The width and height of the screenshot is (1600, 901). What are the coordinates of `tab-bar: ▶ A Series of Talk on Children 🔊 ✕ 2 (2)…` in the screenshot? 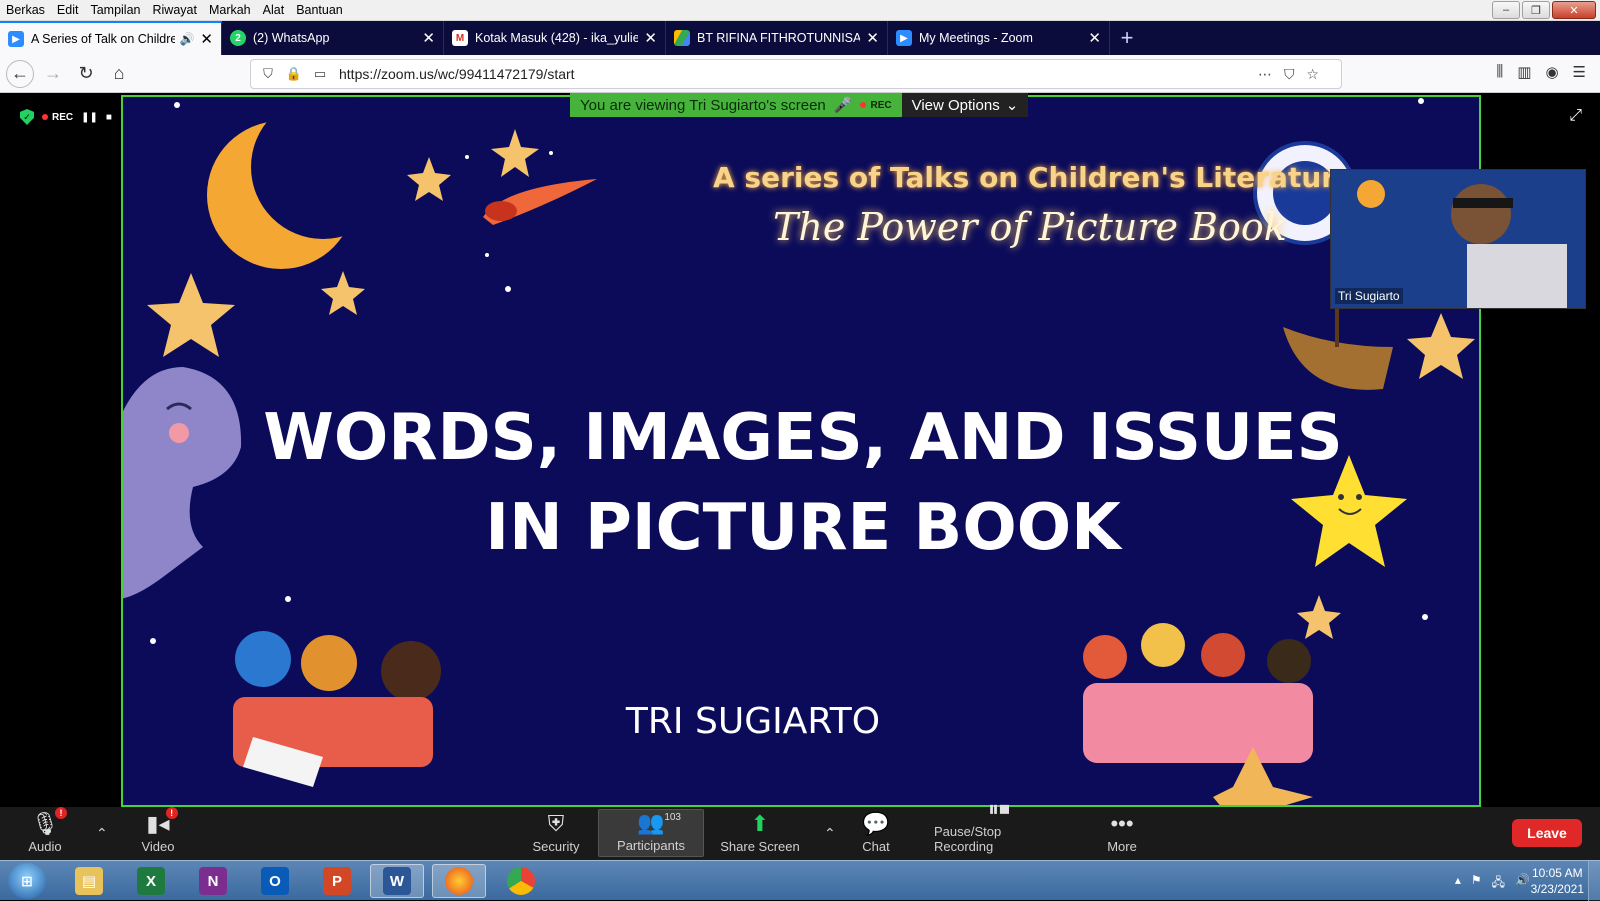 It's located at (800, 38).